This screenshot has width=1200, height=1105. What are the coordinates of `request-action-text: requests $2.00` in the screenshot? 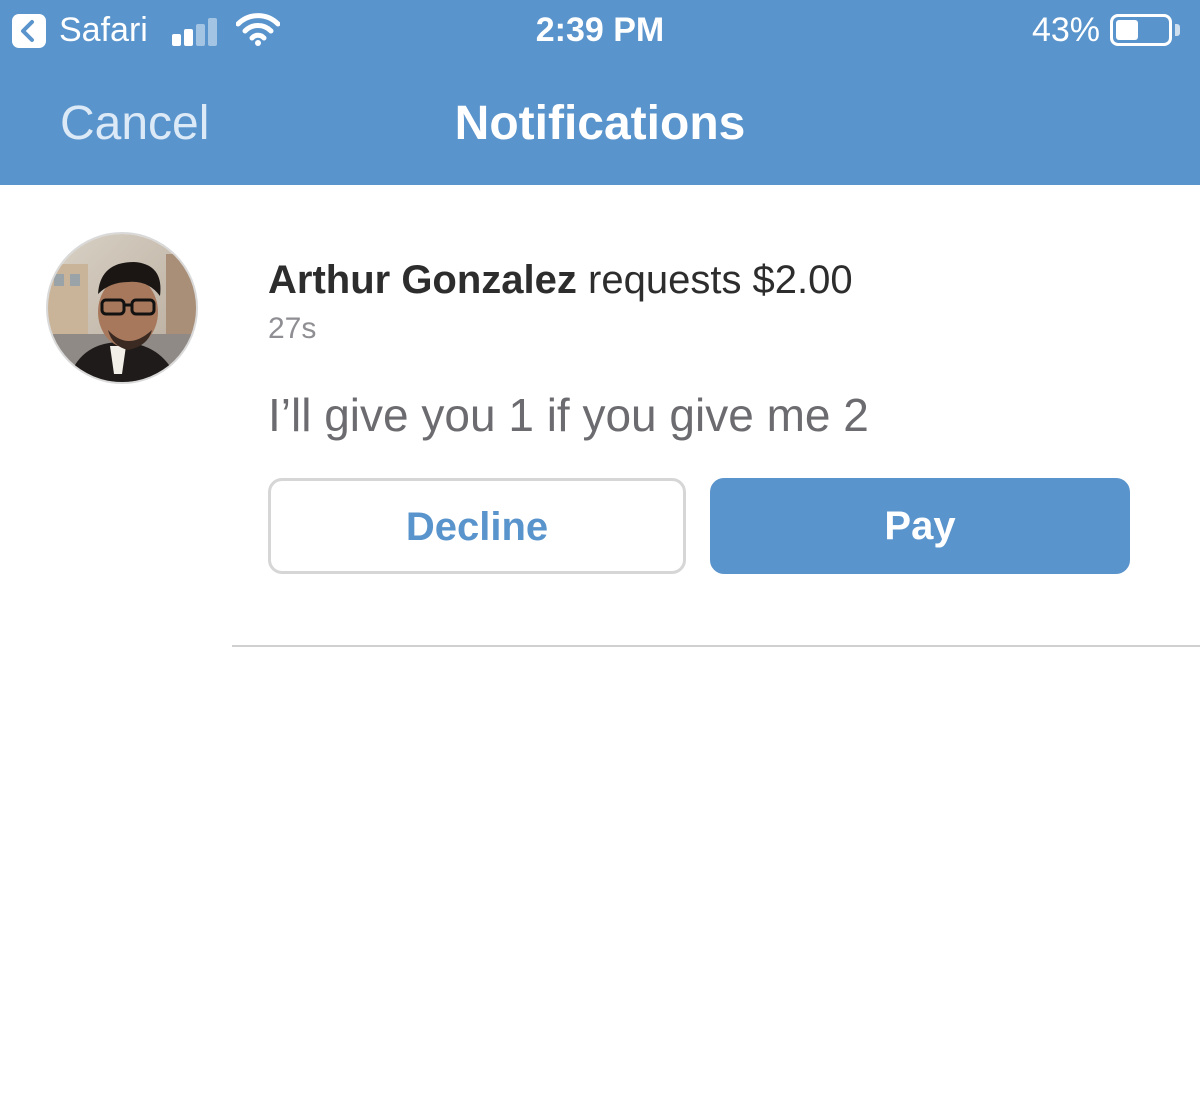 It's located at (714, 280).